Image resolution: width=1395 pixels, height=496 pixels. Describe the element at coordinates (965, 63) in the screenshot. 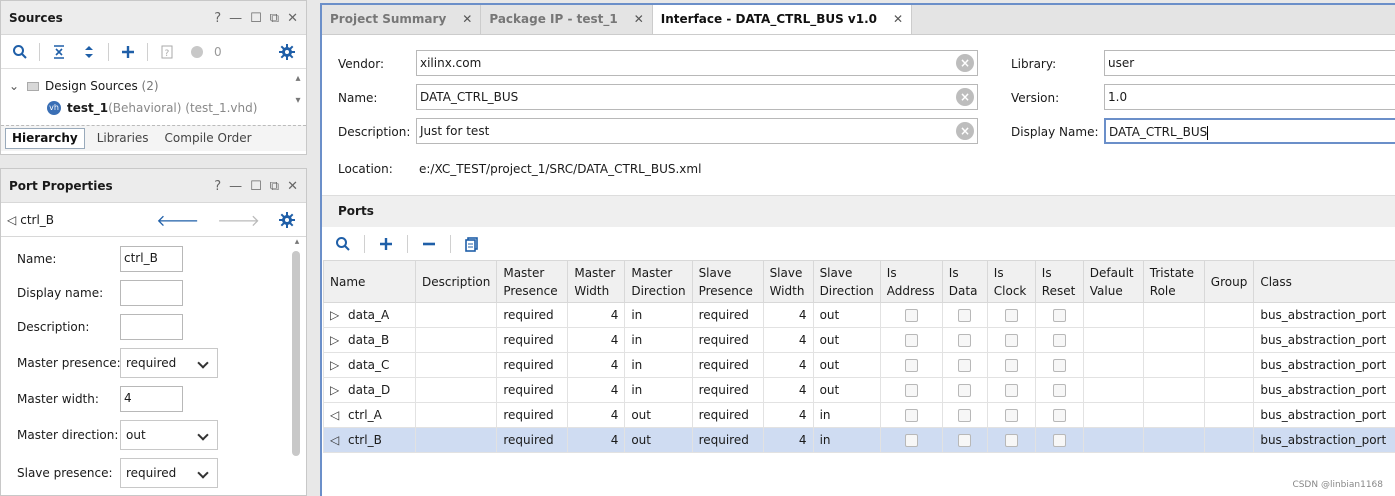

I see `clear-icon: ×` at that location.